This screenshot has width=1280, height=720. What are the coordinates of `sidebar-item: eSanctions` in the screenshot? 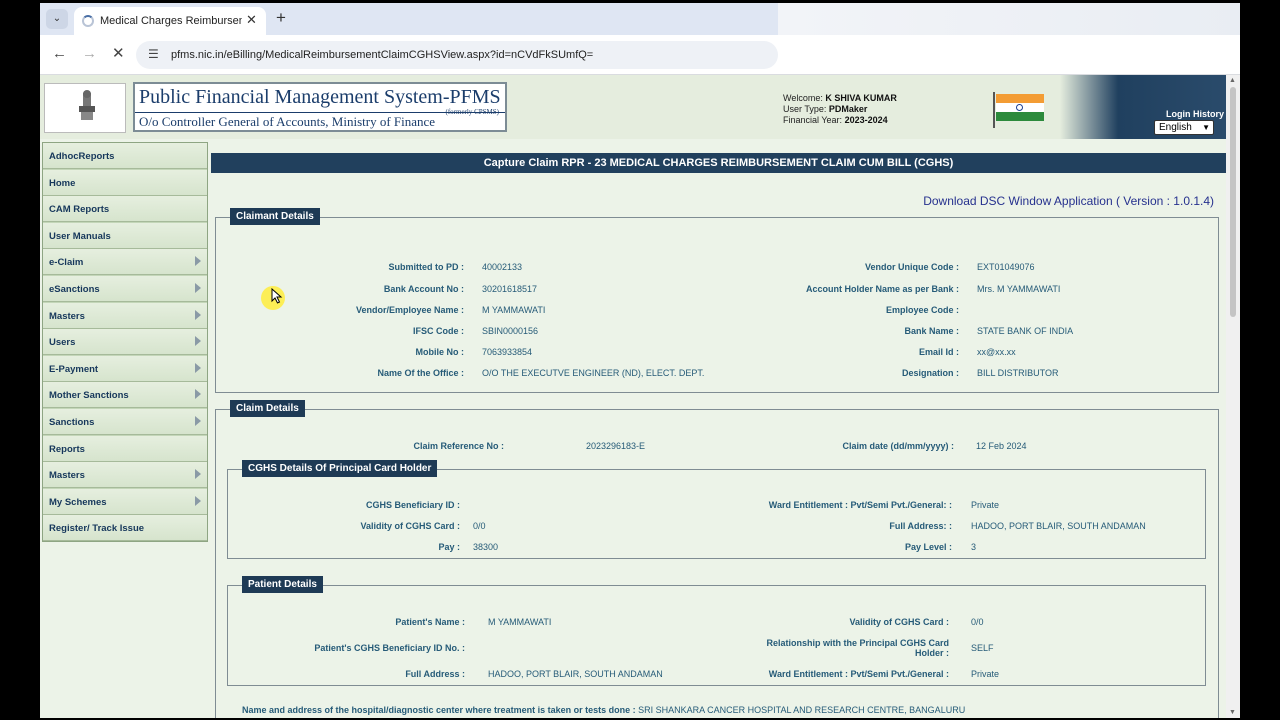 It's located at (125, 289).